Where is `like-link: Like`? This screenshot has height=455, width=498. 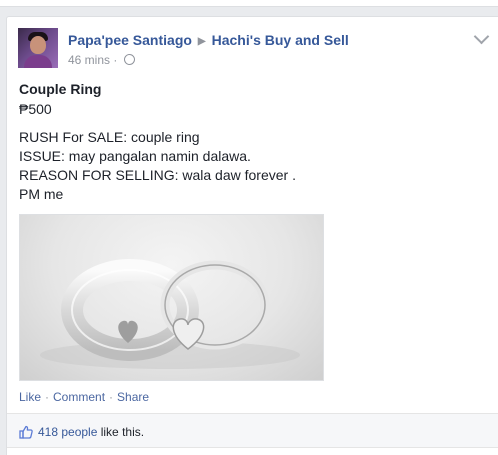 like-link: Like is located at coordinates (30, 397).